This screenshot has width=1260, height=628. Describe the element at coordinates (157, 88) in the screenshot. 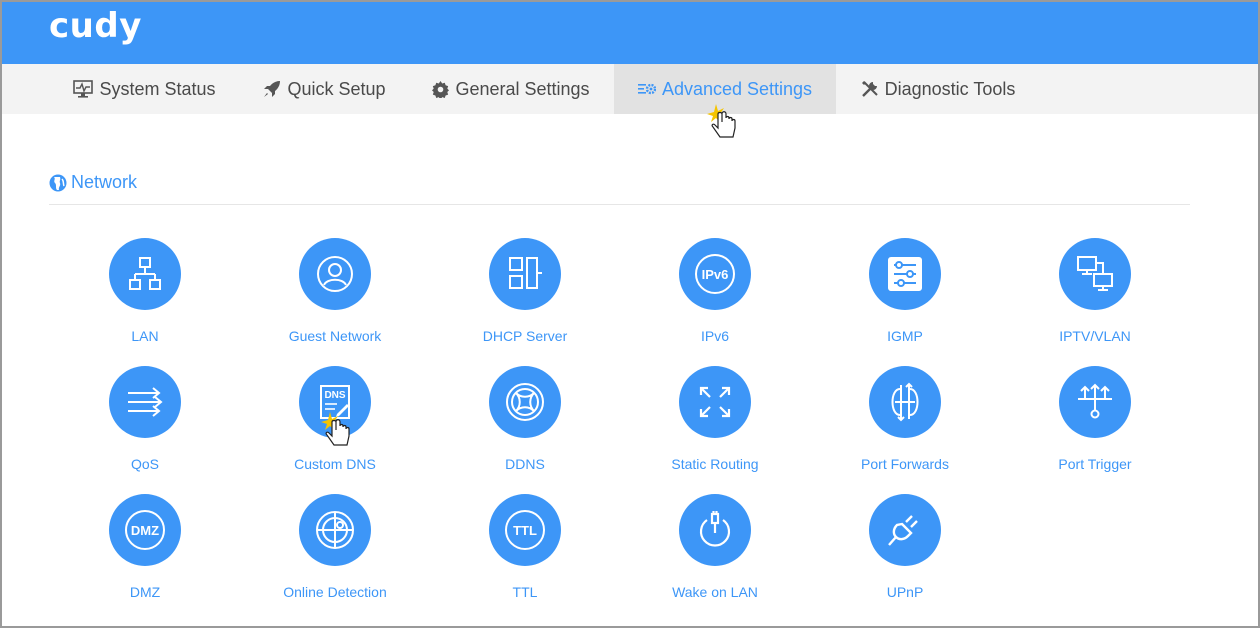

I see `tab-label: System Status` at that location.